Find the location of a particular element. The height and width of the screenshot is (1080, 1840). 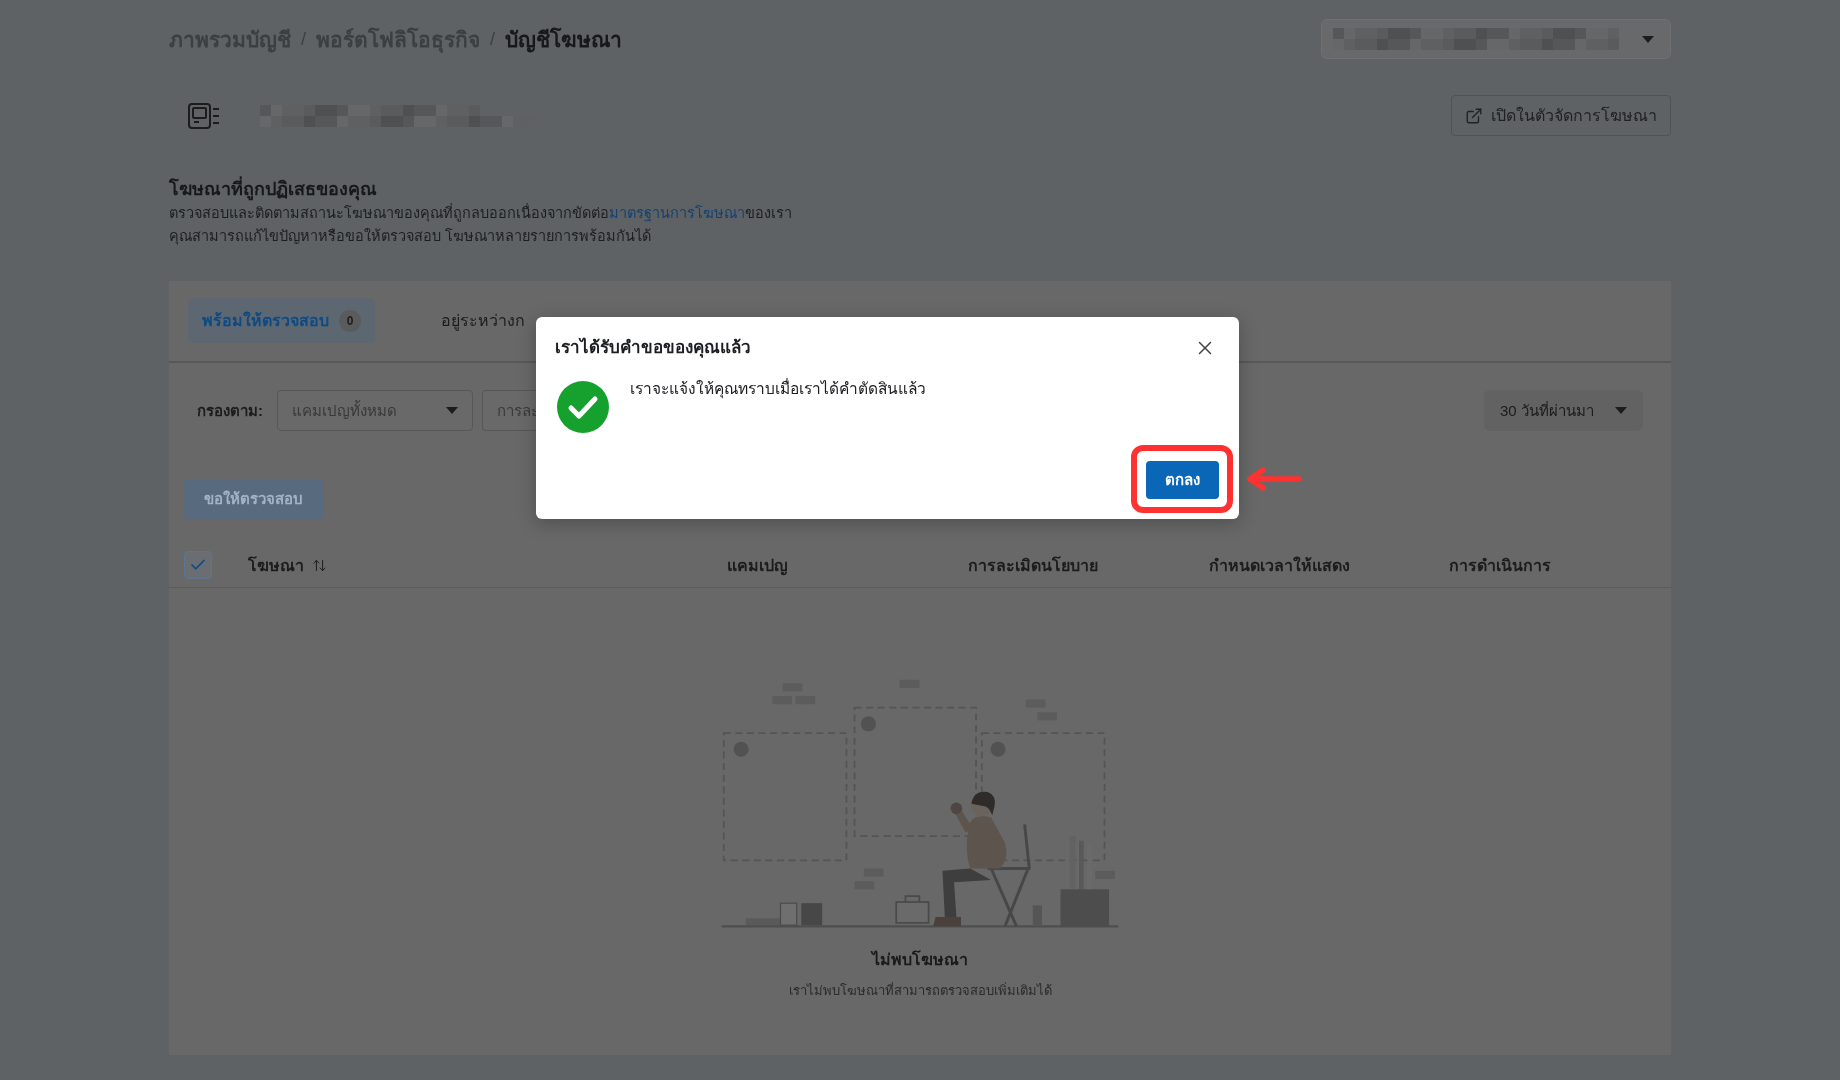

sort-icon is located at coordinates (319, 565).